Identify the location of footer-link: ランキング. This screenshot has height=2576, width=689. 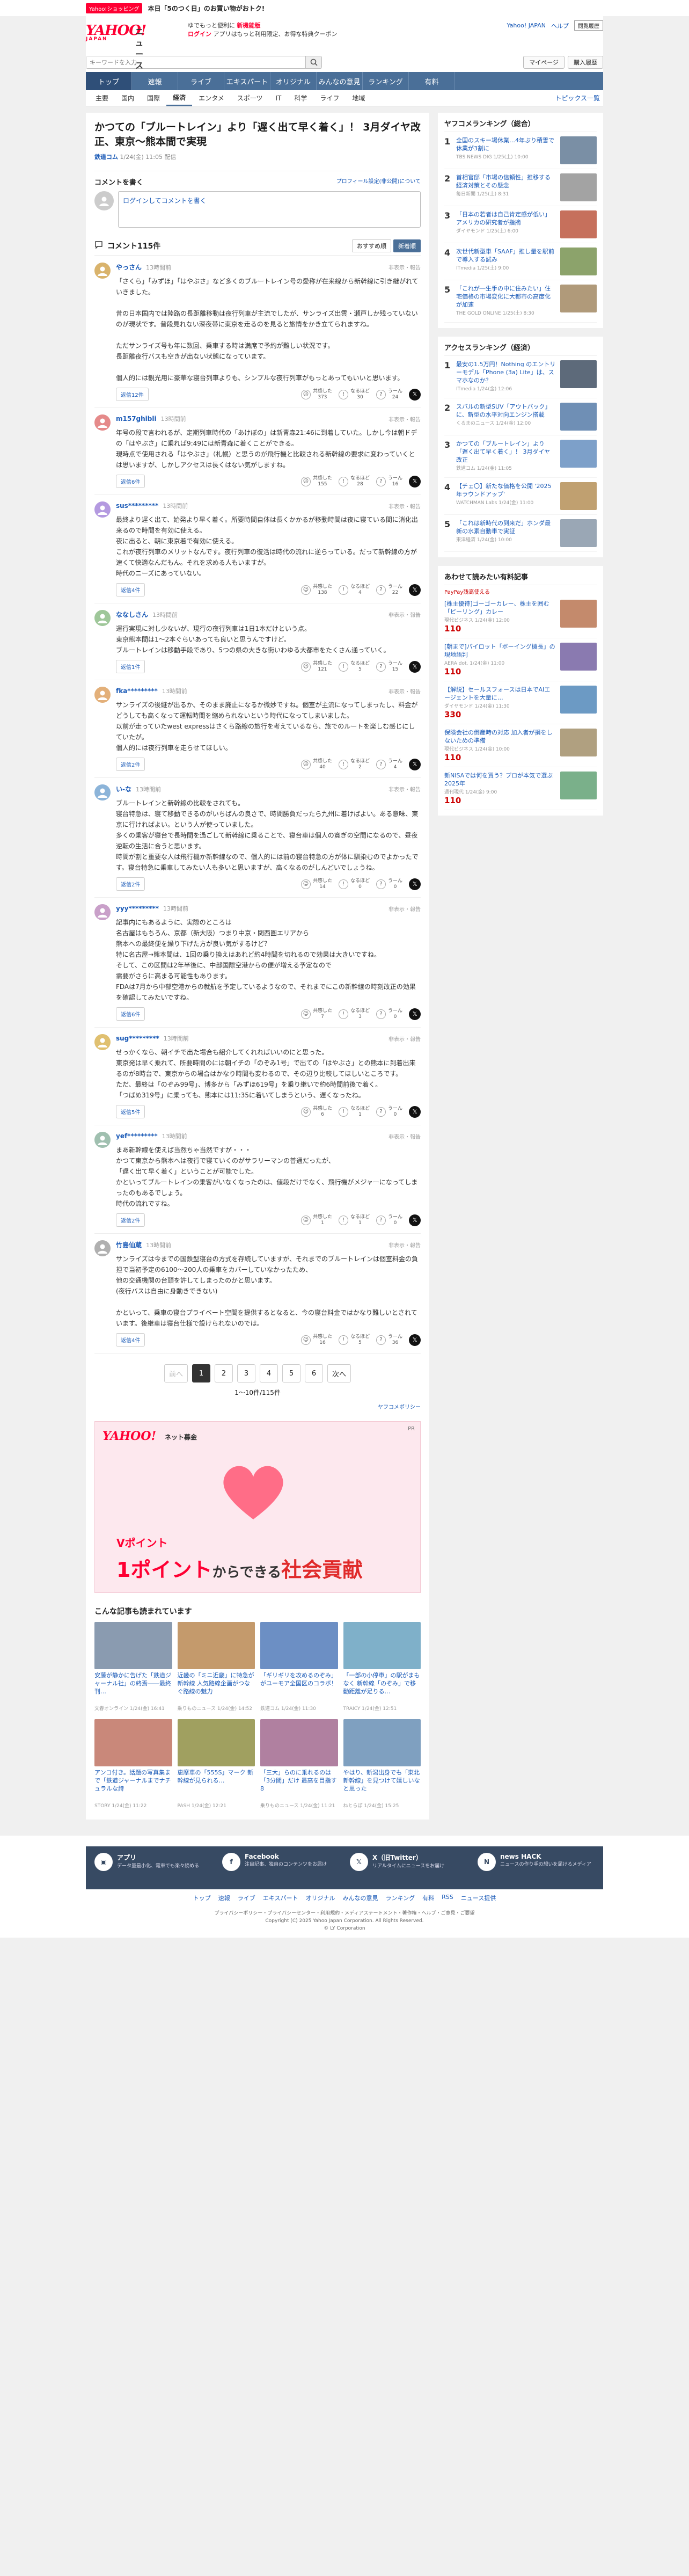
(400, 1898).